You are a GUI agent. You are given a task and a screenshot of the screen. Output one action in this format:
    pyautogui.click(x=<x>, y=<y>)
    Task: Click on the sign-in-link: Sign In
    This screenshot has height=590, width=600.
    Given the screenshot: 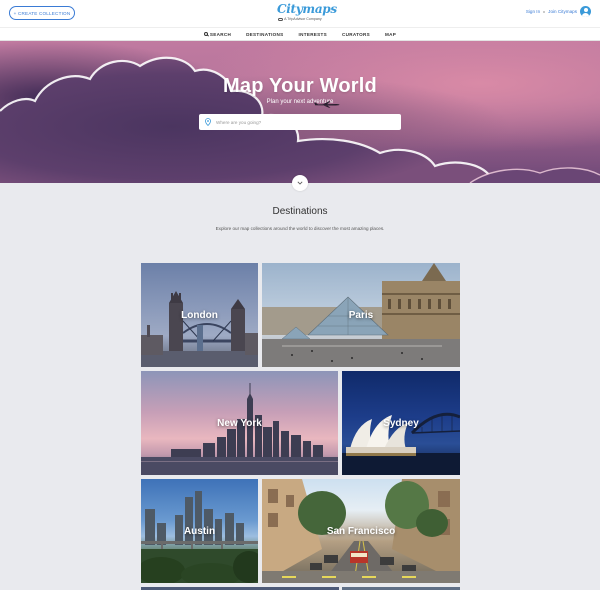 What is the action you would take?
    pyautogui.click(x=533, y=11)
    